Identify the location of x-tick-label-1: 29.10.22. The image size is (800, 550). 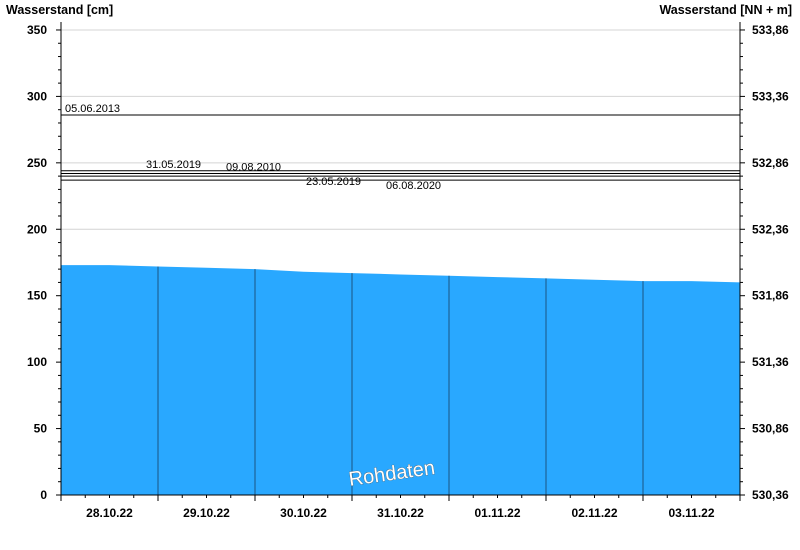
(206, 513).